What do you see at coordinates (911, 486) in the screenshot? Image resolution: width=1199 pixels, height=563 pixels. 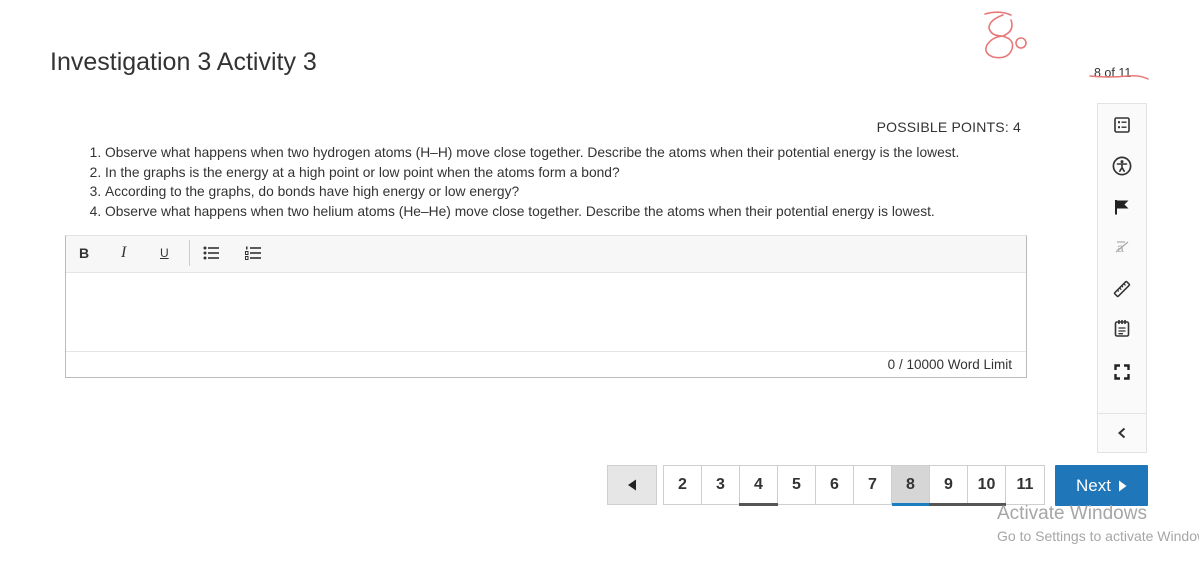 I see `page-button-8: 8` at bounding box center [911, 486].